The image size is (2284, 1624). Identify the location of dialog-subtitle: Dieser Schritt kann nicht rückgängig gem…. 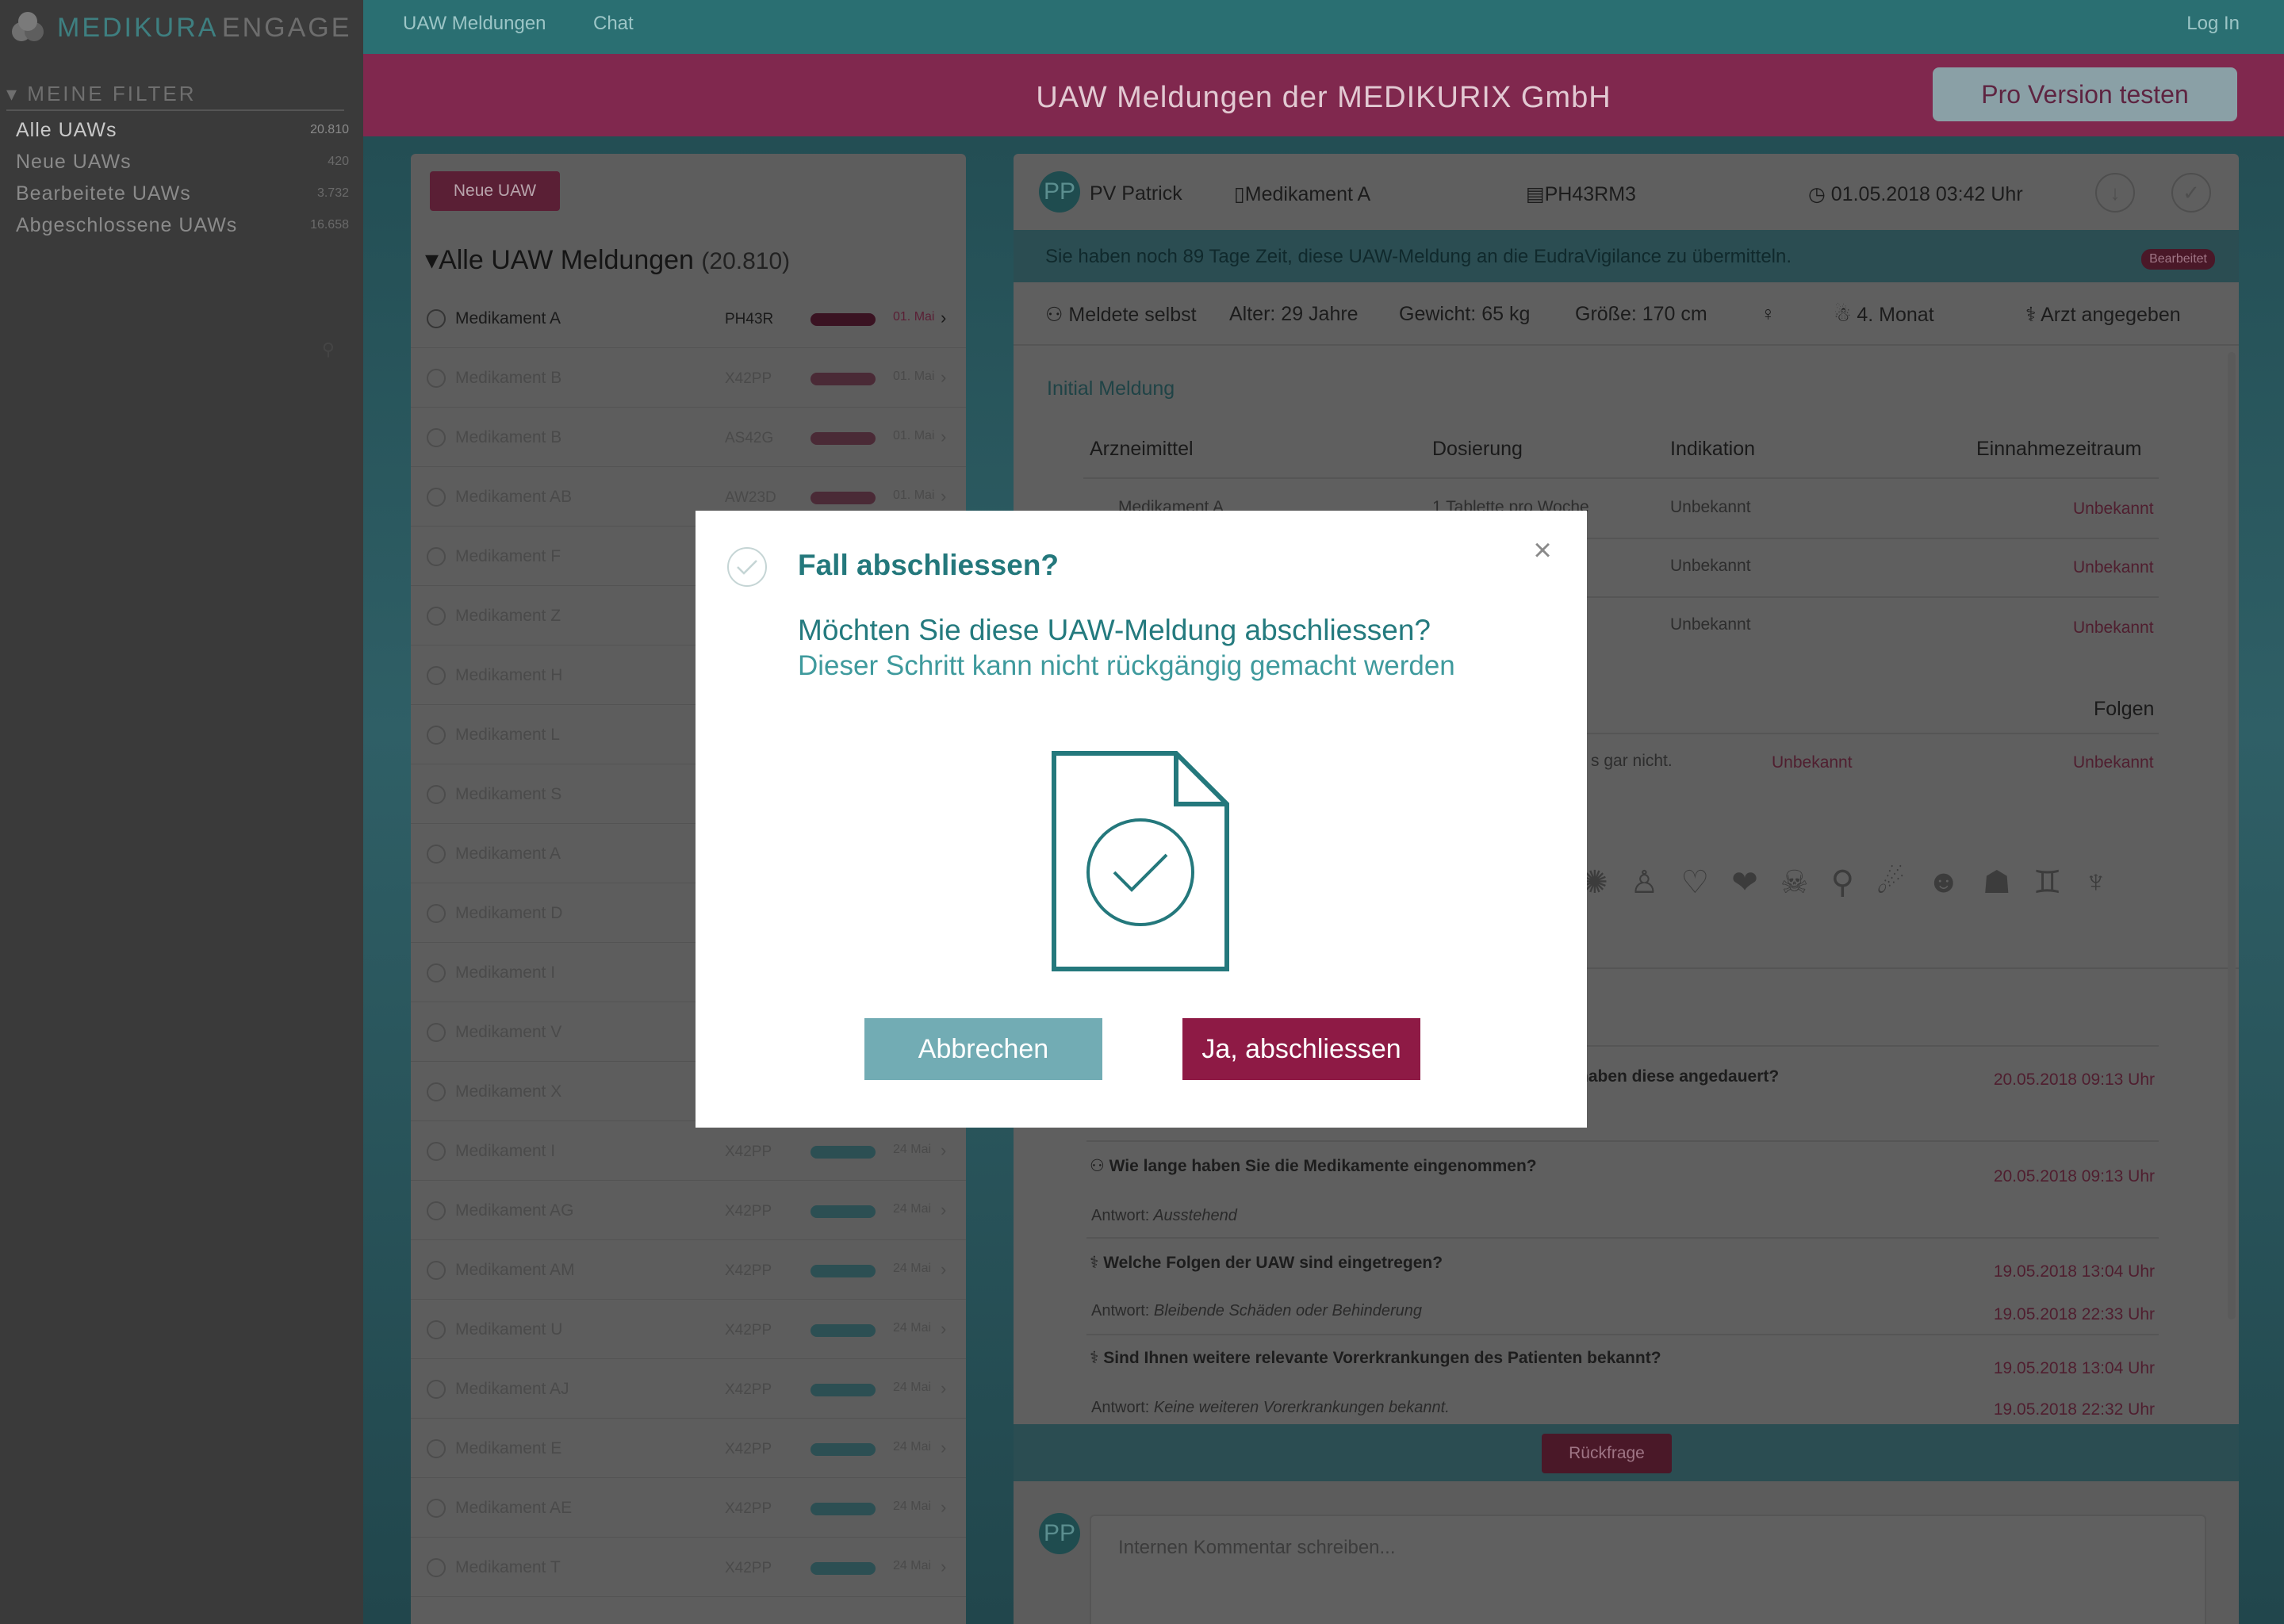
(1126, 665).